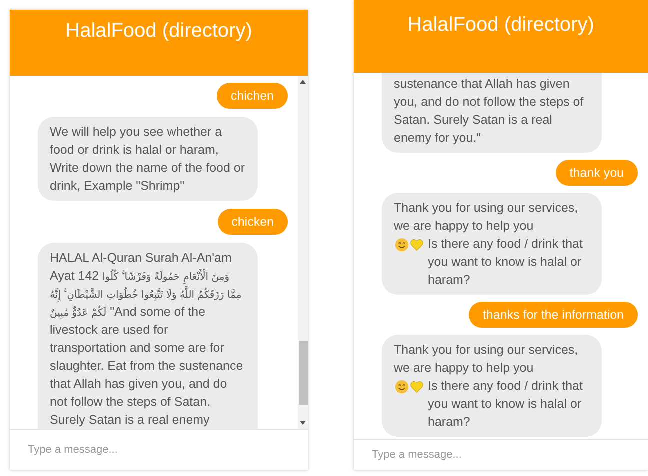 This screenshot has height=476, width=648. What do you see at coordinates (597, 173) in the screenshot?
I see `user-message: thank you` at bounding box center [597, 173].